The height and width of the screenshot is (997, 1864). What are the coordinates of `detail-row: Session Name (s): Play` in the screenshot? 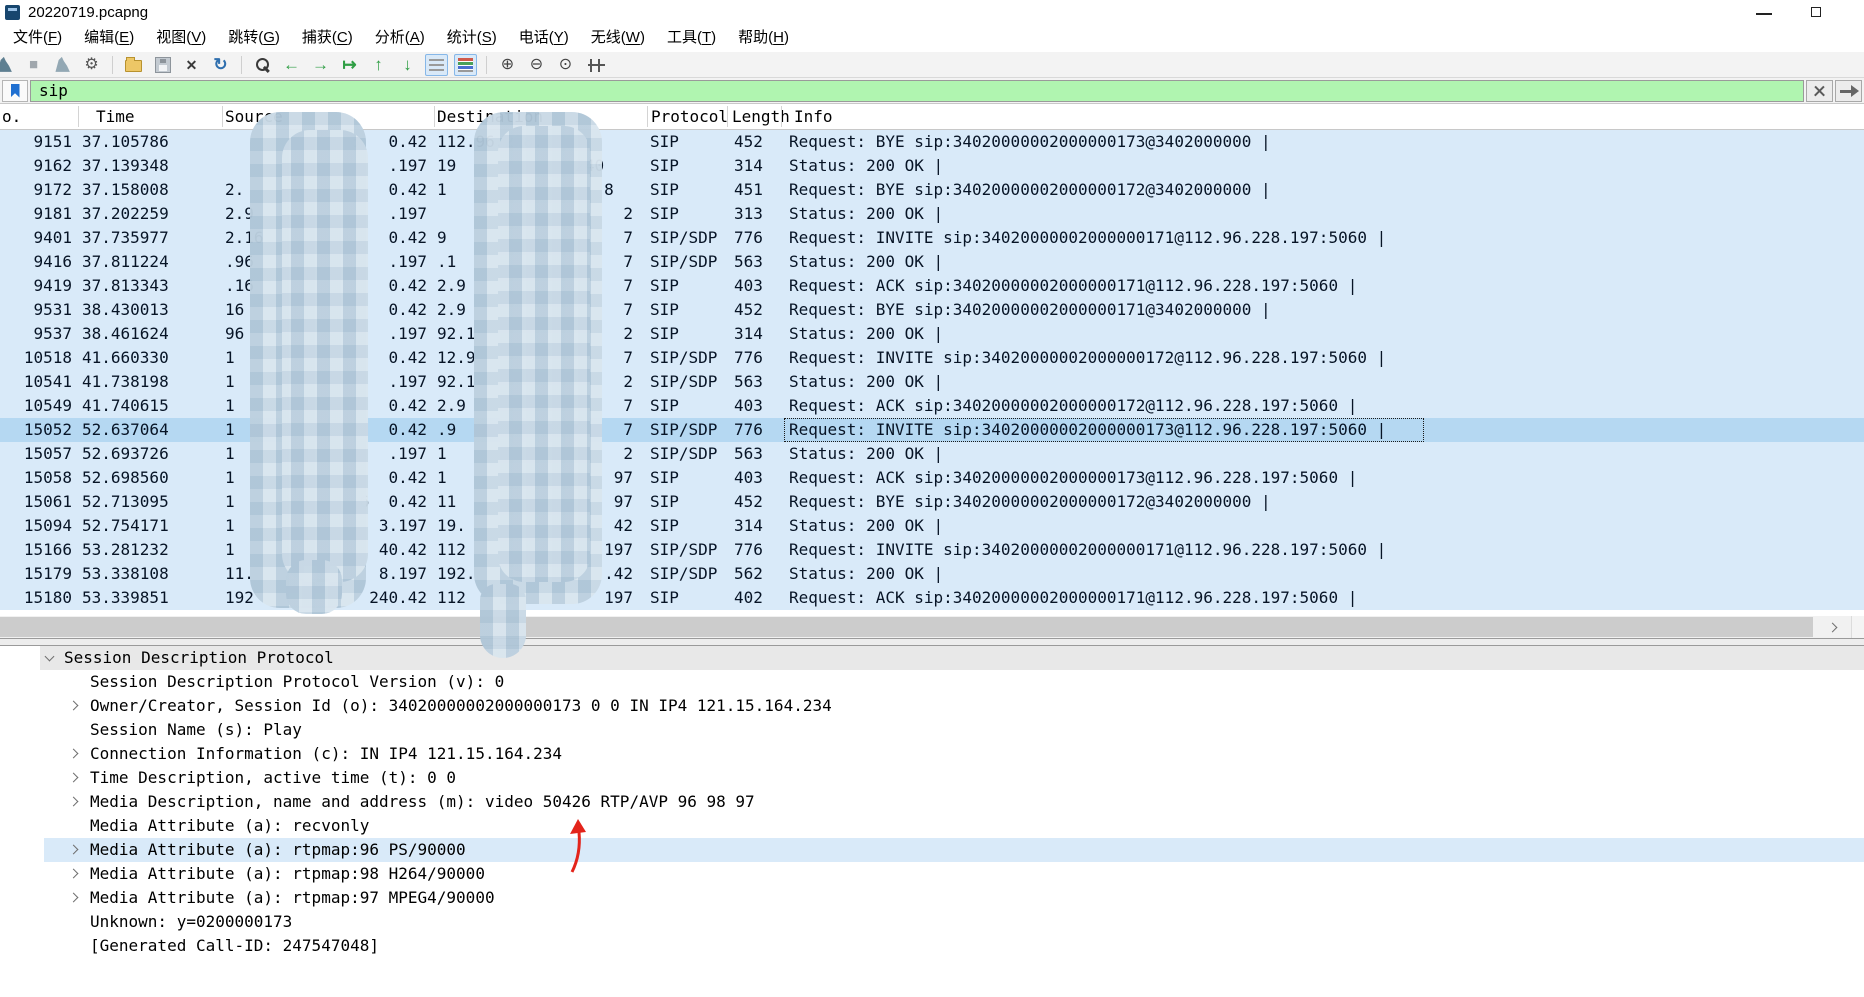 It's located at (932, 730).